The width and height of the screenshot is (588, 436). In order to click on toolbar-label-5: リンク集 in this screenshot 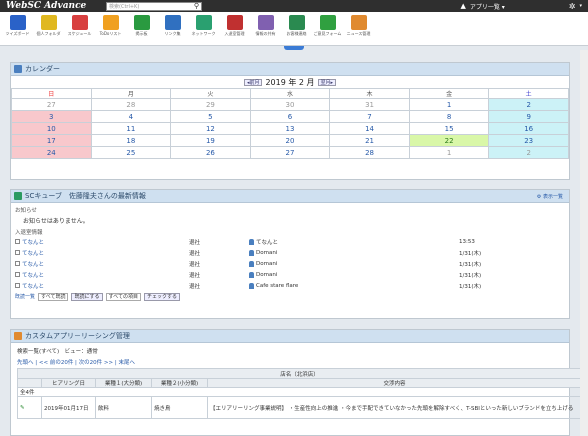, I will do `click(172, 33)`.